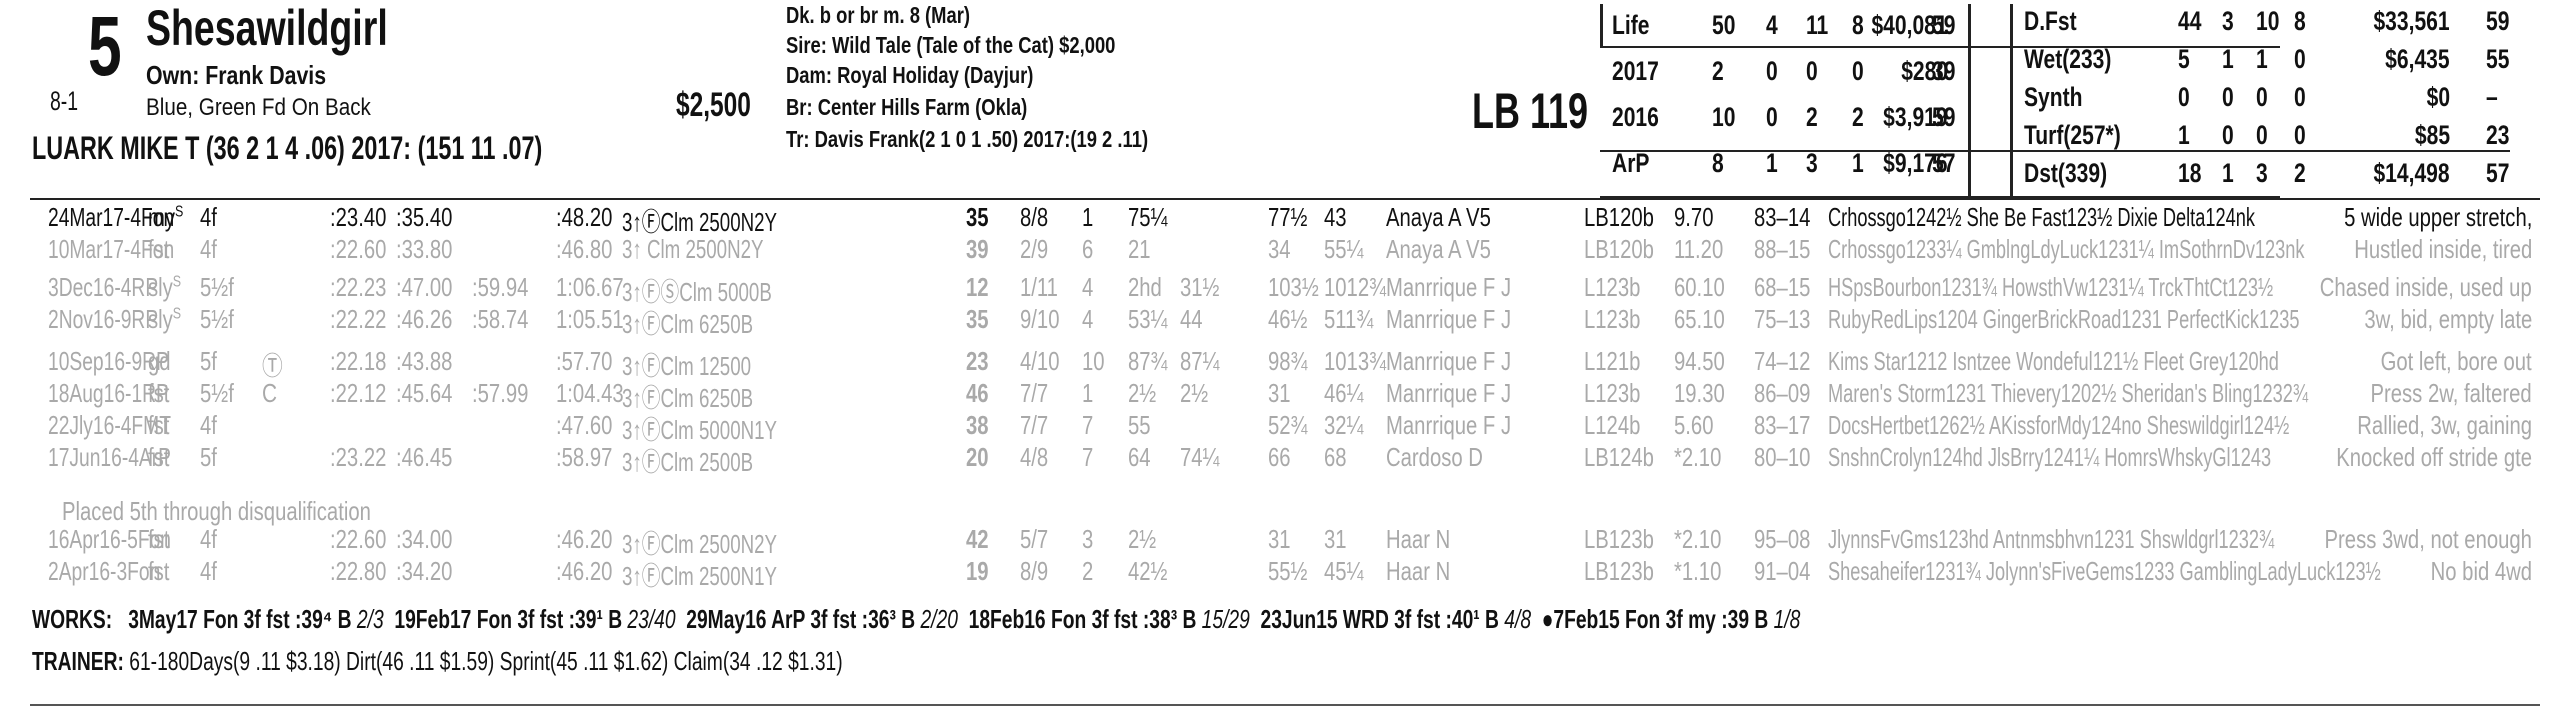  I want to click on pp-f4: :47.60, so click(584, 425).